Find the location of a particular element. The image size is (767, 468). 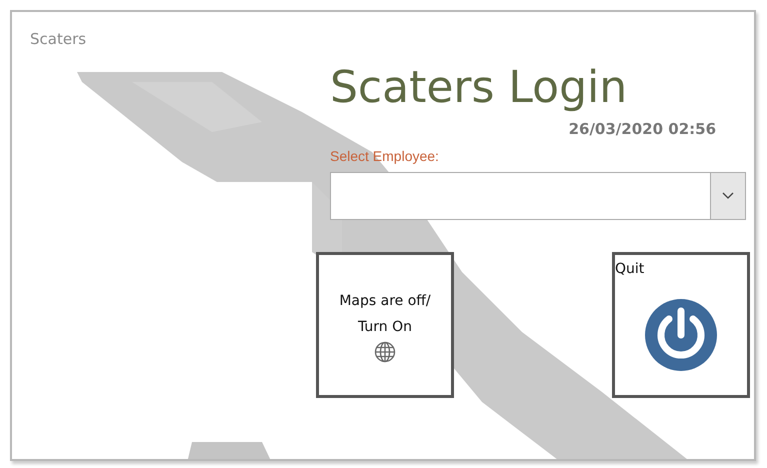

login-heading: Scaters Login is located at coordinates (479, 88).